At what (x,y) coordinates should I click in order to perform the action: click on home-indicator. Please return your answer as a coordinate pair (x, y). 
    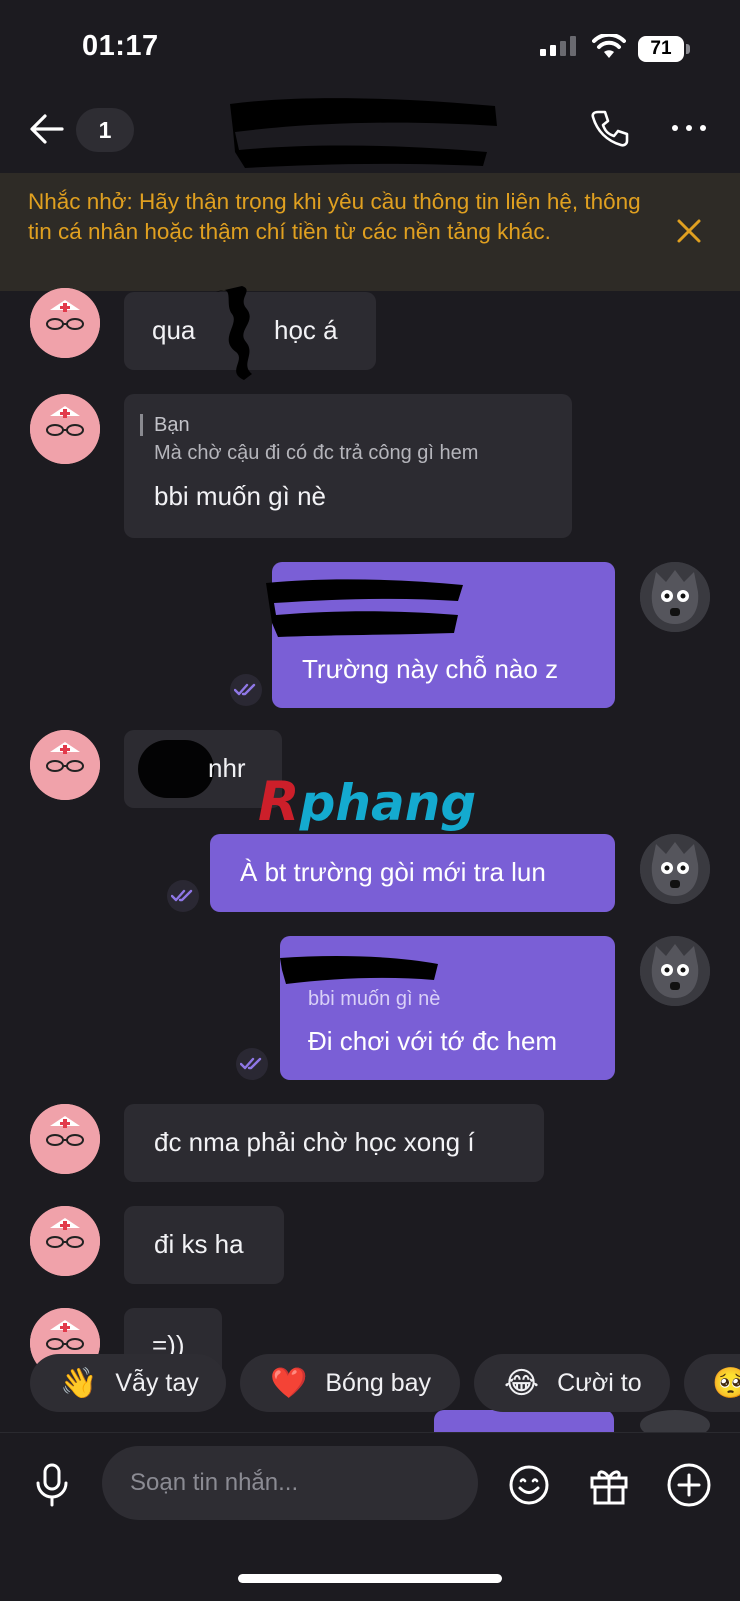
    Looking at the image, I should click on (370, 1578).